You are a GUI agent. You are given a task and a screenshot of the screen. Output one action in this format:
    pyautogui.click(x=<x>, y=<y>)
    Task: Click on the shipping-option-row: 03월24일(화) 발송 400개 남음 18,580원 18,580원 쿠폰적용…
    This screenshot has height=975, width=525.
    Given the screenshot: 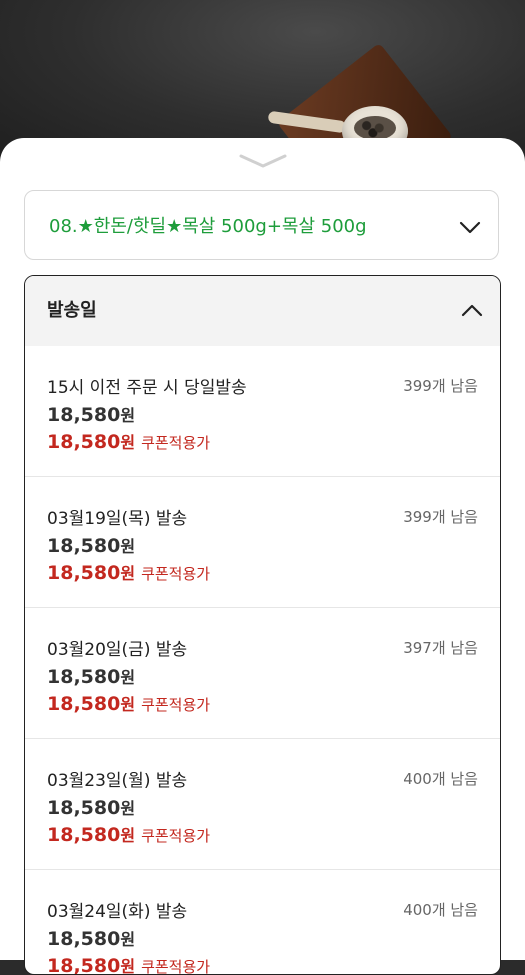 What is the action you would take?
    pyautogui.click(x=262, y=922)
    